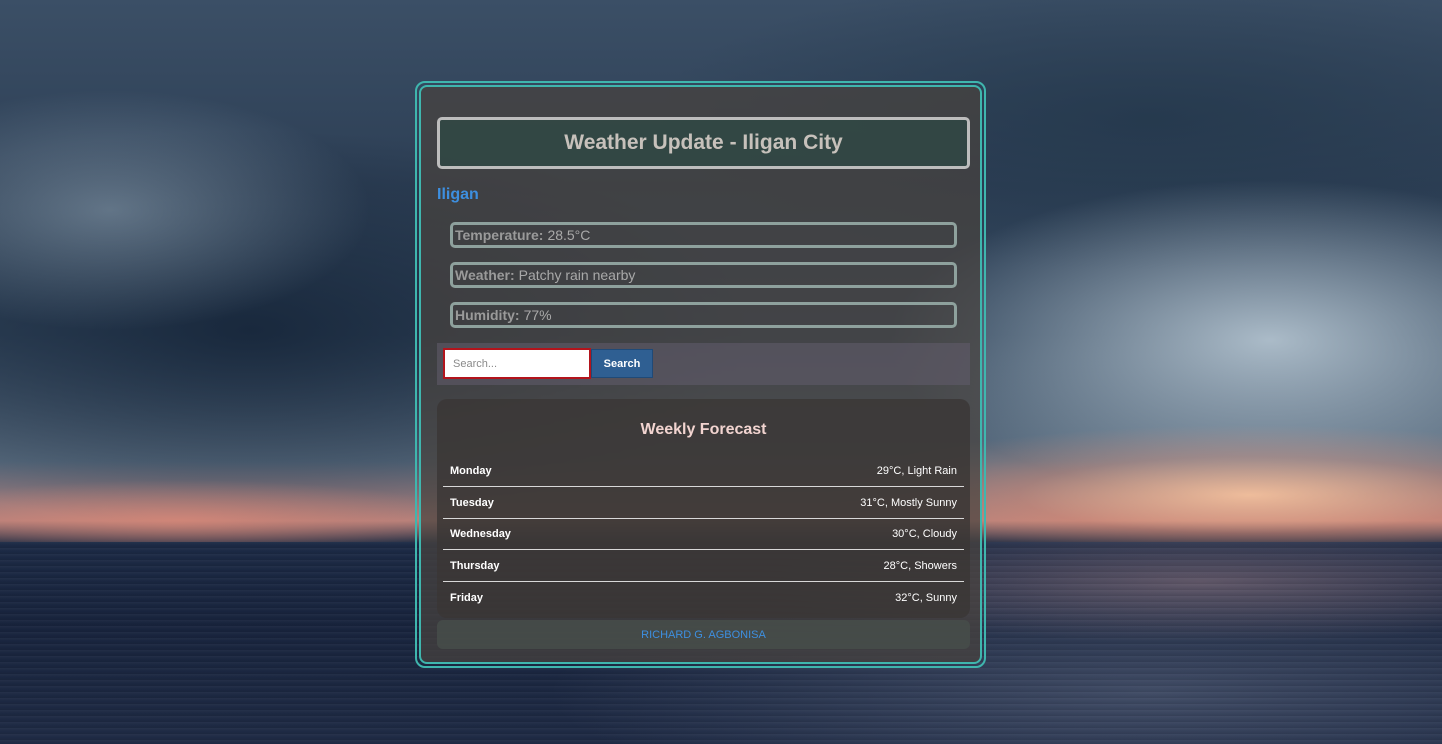 This screenshot has height=744, width=1442. I want to click on humidity-label: Humidity:, so click(487, 315).